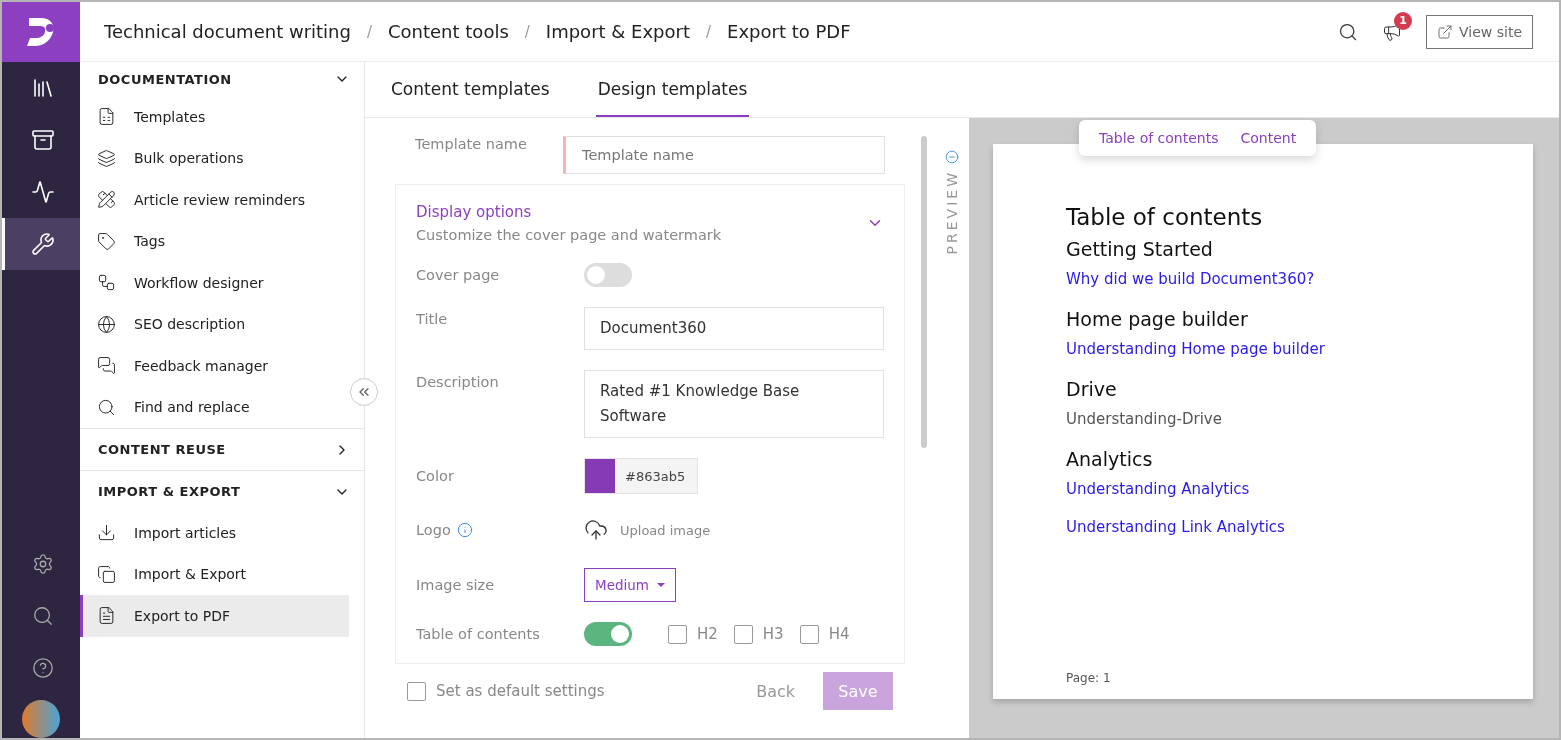 Image resolution: width=1561 pixels, height=740 pixels. Describe the element at coordinates (106, 241) in the screenshot. I see `tag-icon` at that location.